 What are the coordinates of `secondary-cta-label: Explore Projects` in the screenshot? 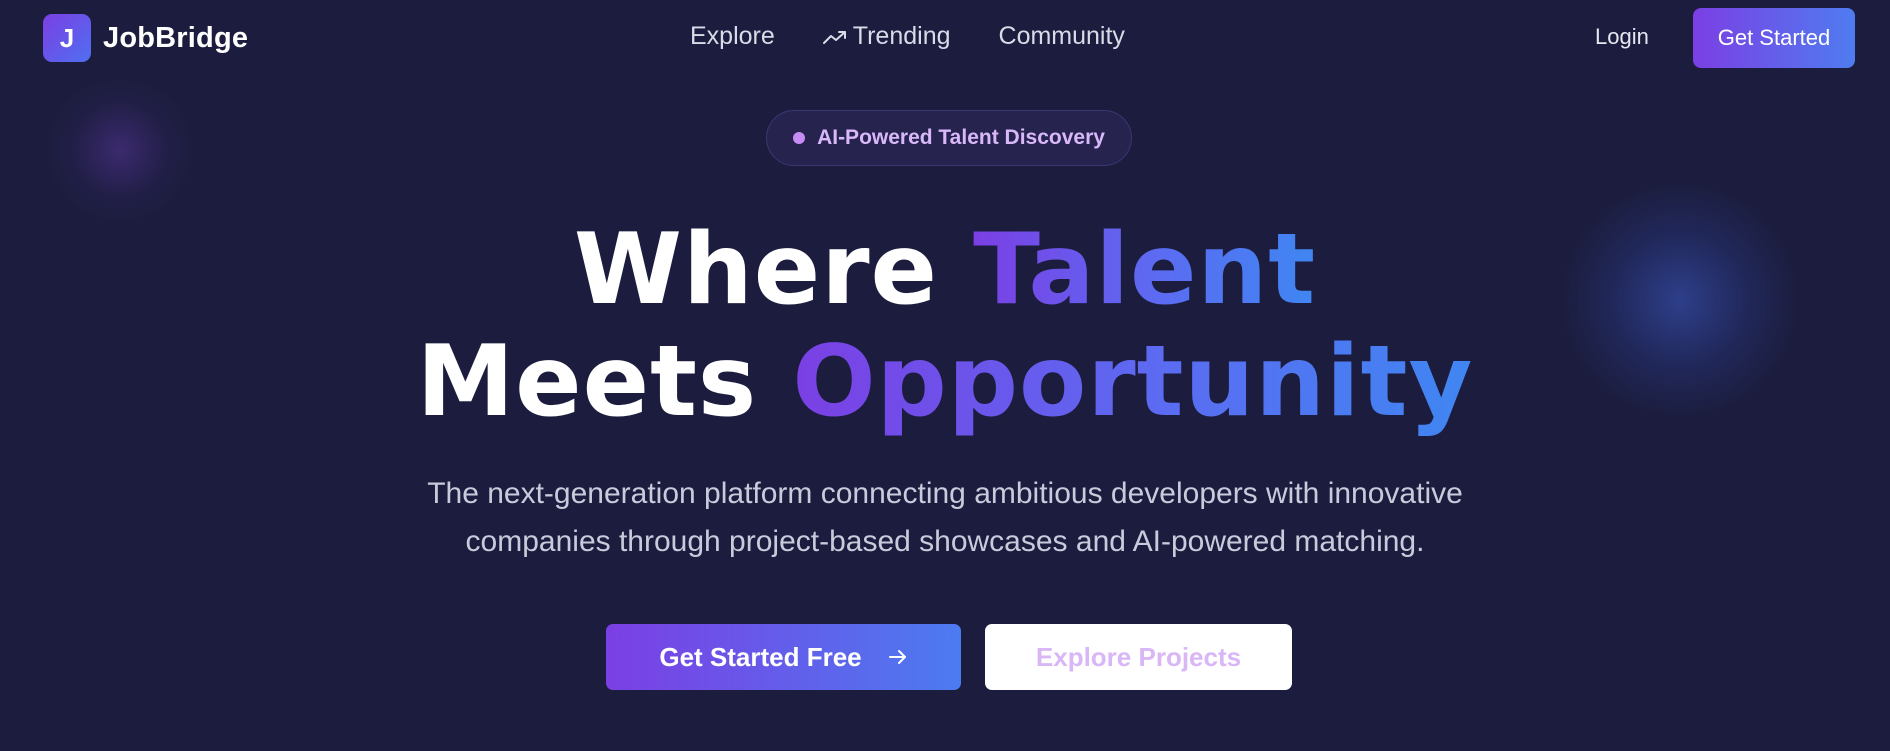 It's located at (1138, 656).